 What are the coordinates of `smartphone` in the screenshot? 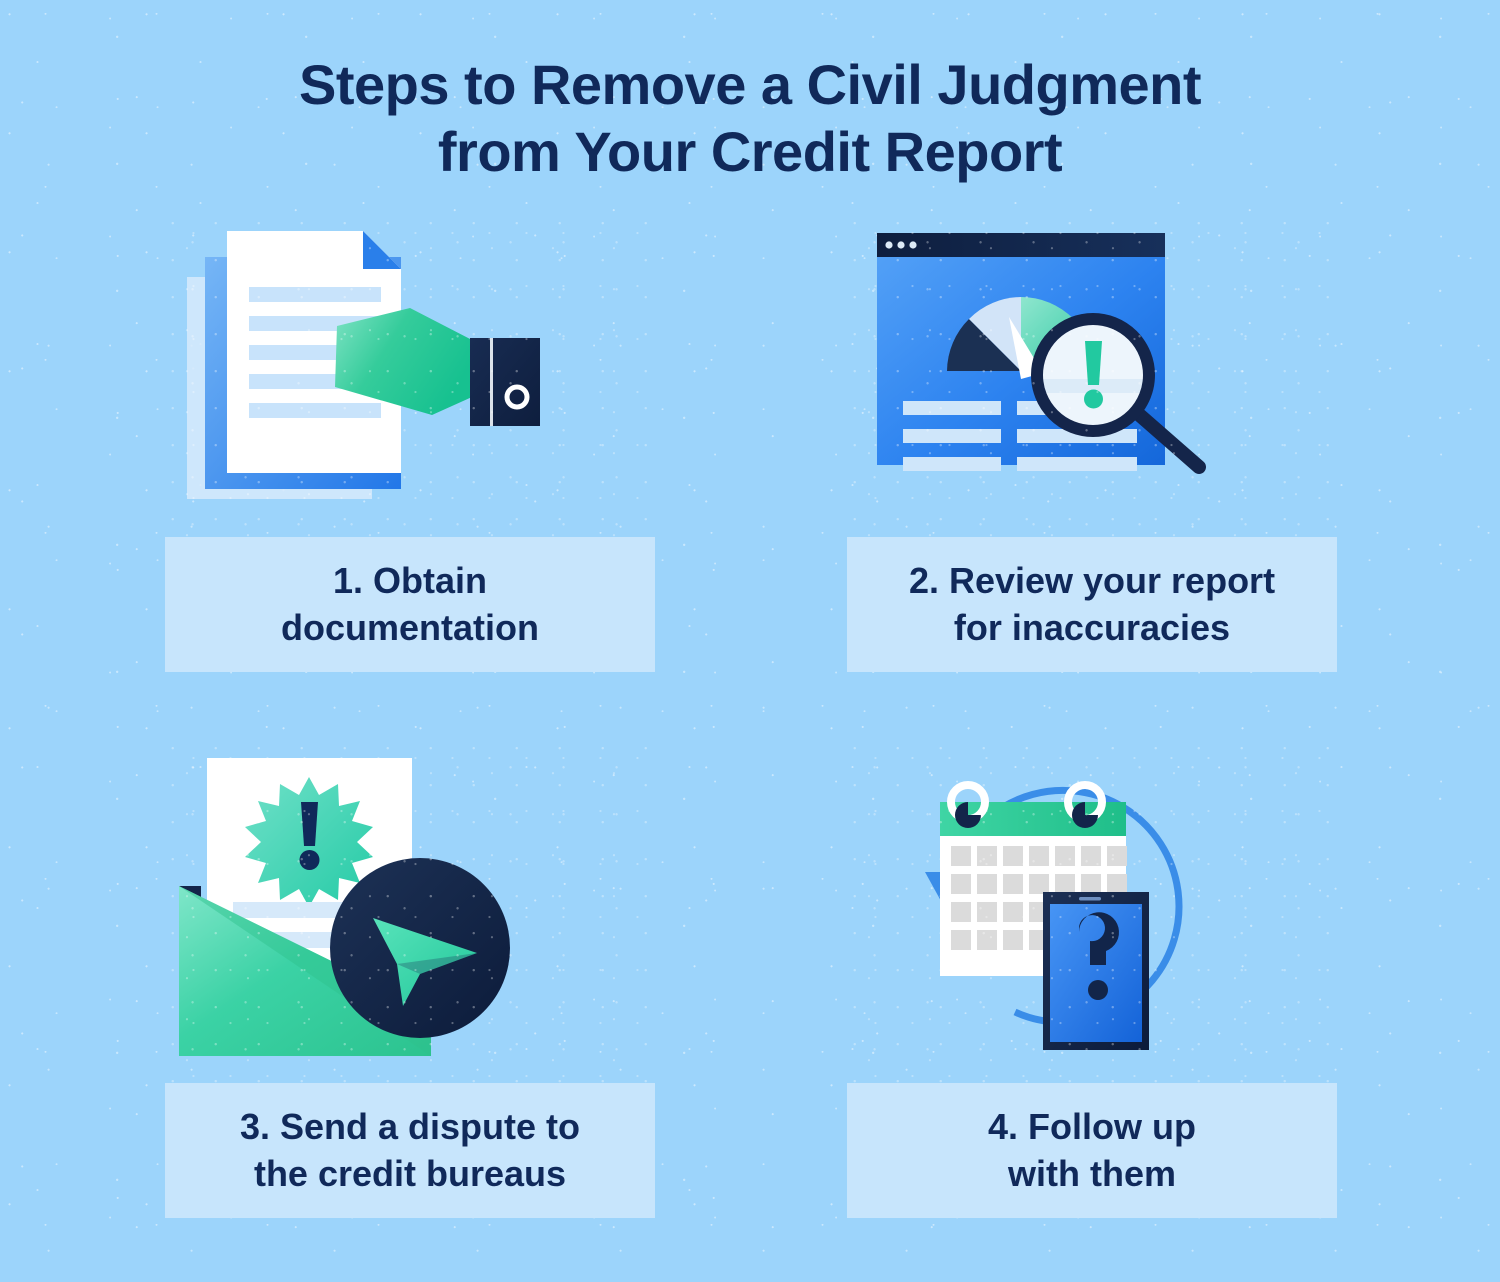 It's located at (1096, 971).